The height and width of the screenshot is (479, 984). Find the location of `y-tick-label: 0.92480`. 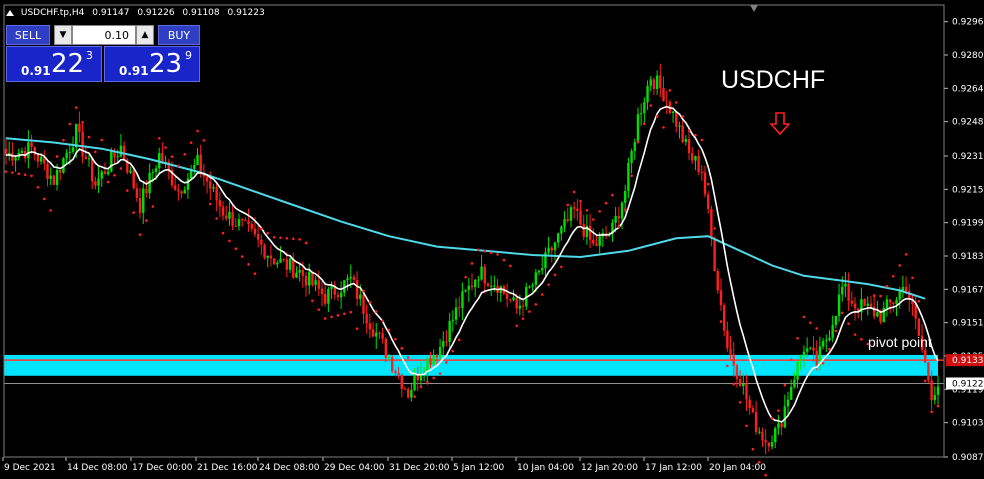

y-tick-label: 0.92480 is located at coordinates (968, 123).